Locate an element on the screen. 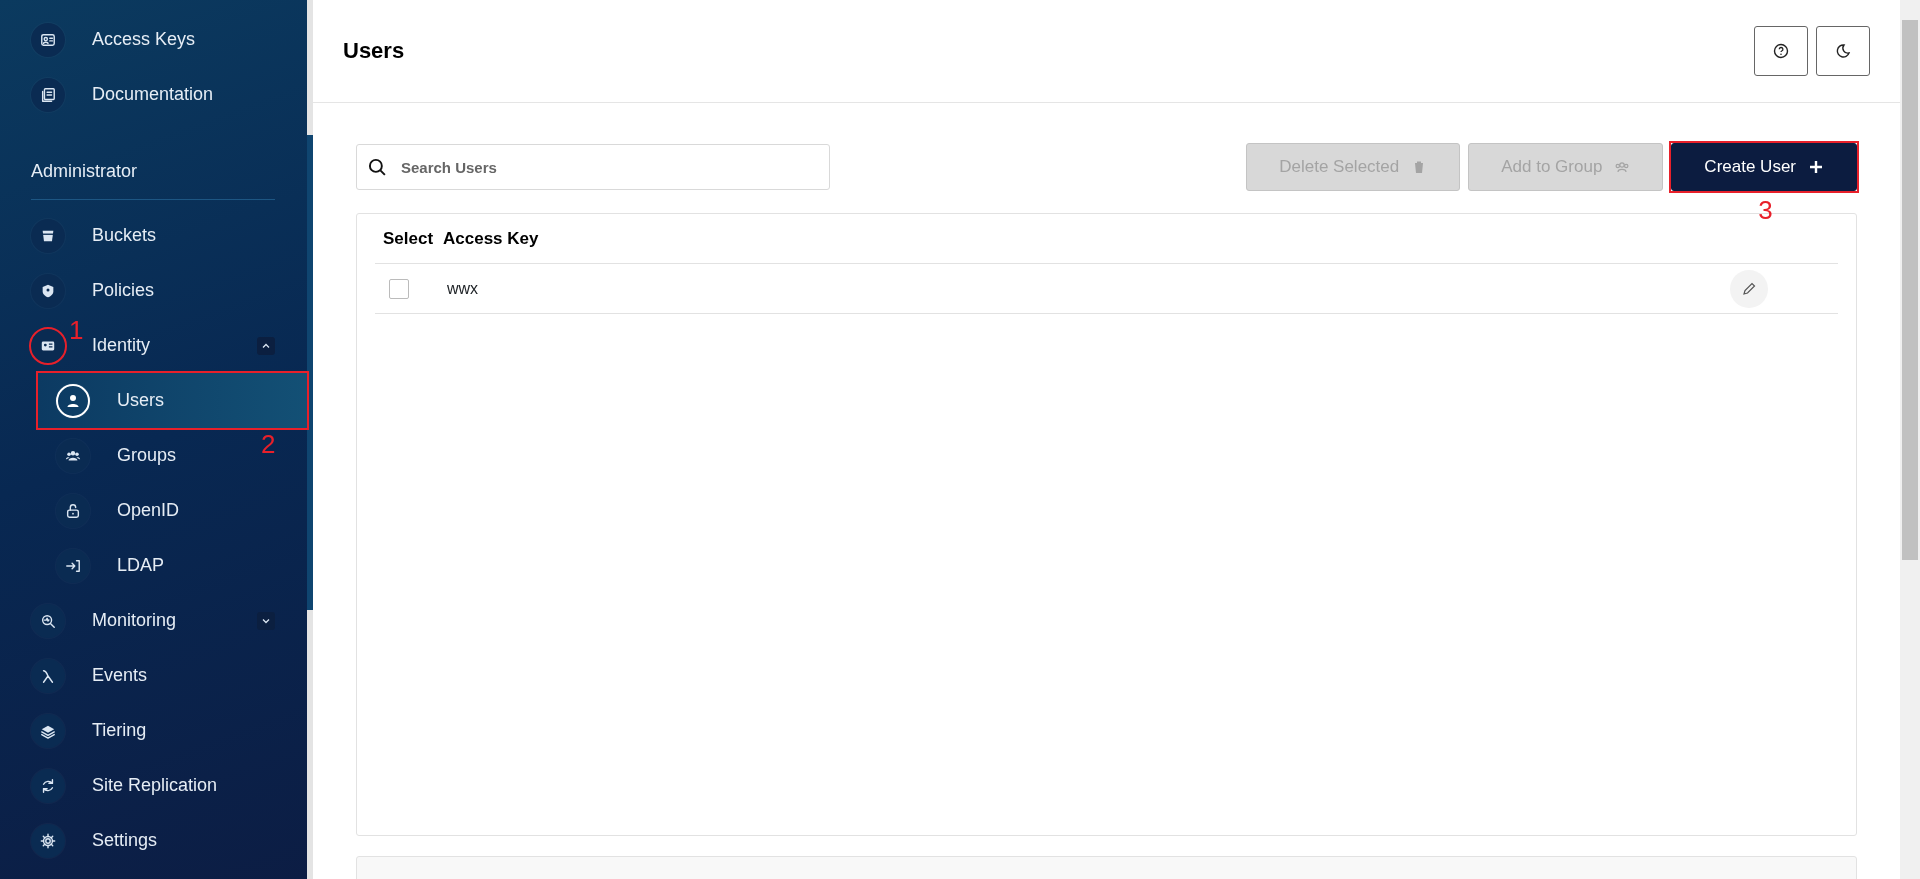 The width and height of the screenshot is (1920, 879). sidebar-label: Policies is located at coordinates (123, 290).